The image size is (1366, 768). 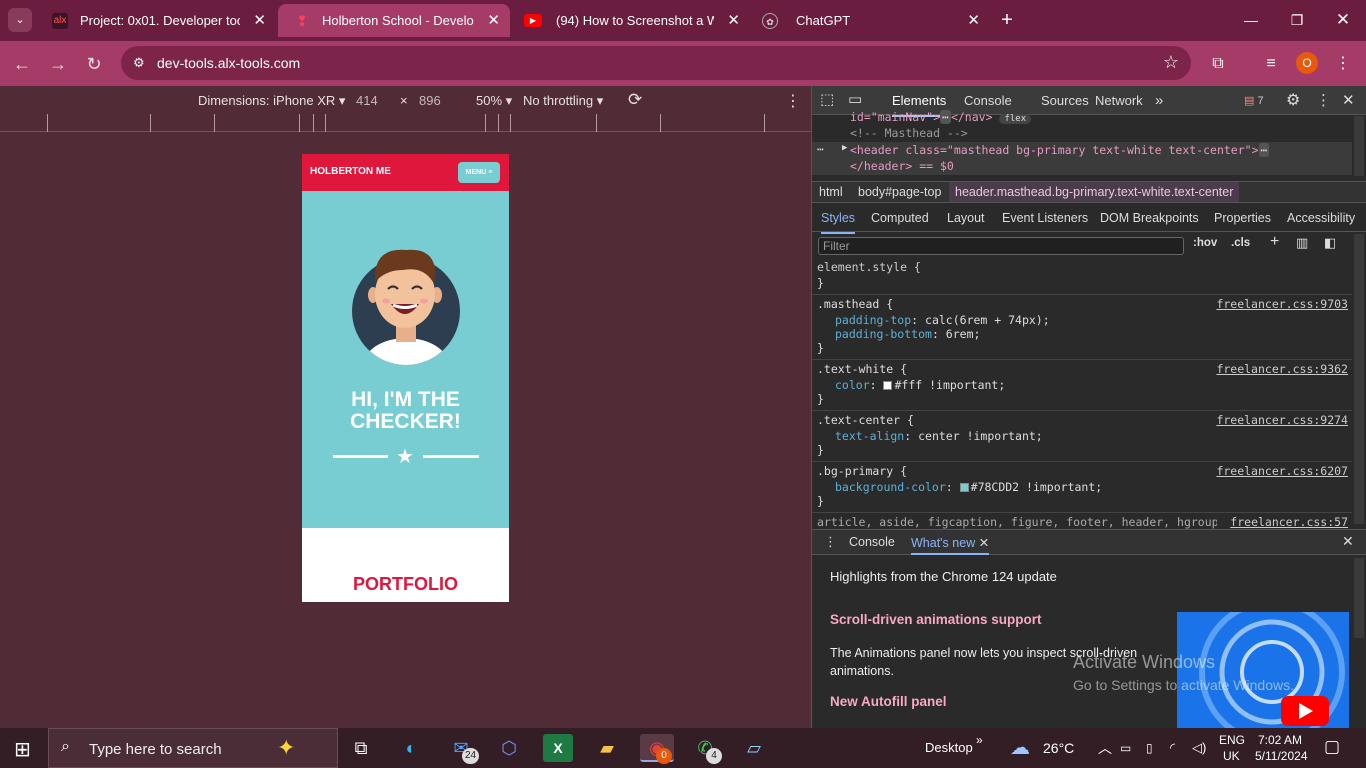 I want to click on inspect-element-icon: ⬚, so click(x=827, y=99).